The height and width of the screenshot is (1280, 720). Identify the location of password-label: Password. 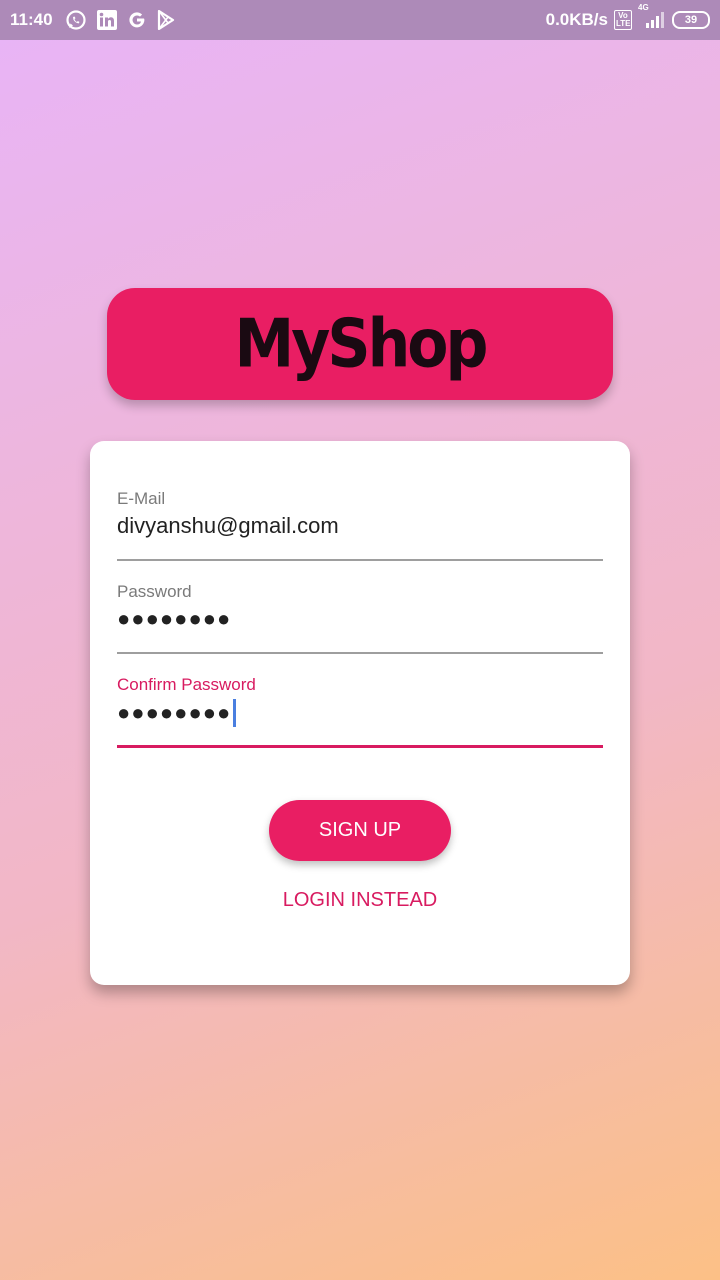
(154, 591).